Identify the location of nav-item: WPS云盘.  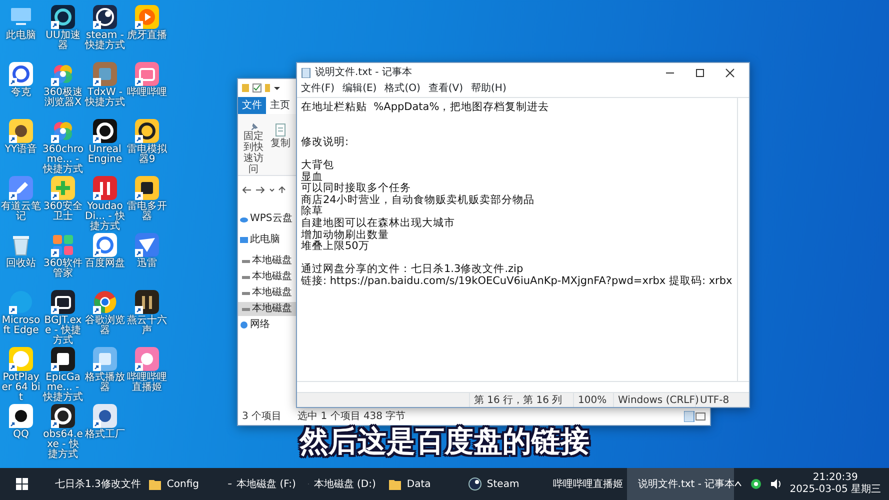
(267, 219).